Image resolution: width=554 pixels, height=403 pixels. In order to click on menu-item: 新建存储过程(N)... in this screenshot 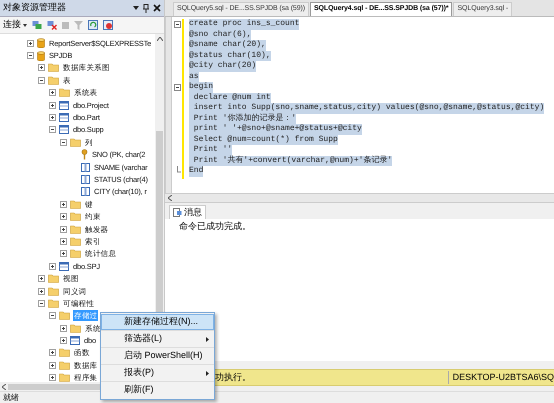, I will do `click(157, 322)`.